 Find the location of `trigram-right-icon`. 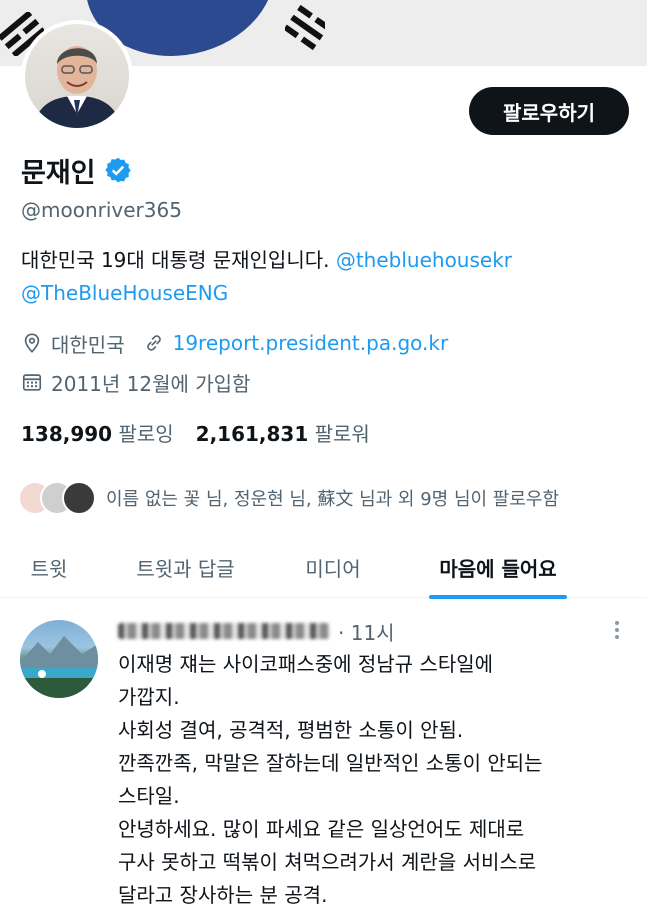

trigram-right-icon is located at coordinates (305, 27).